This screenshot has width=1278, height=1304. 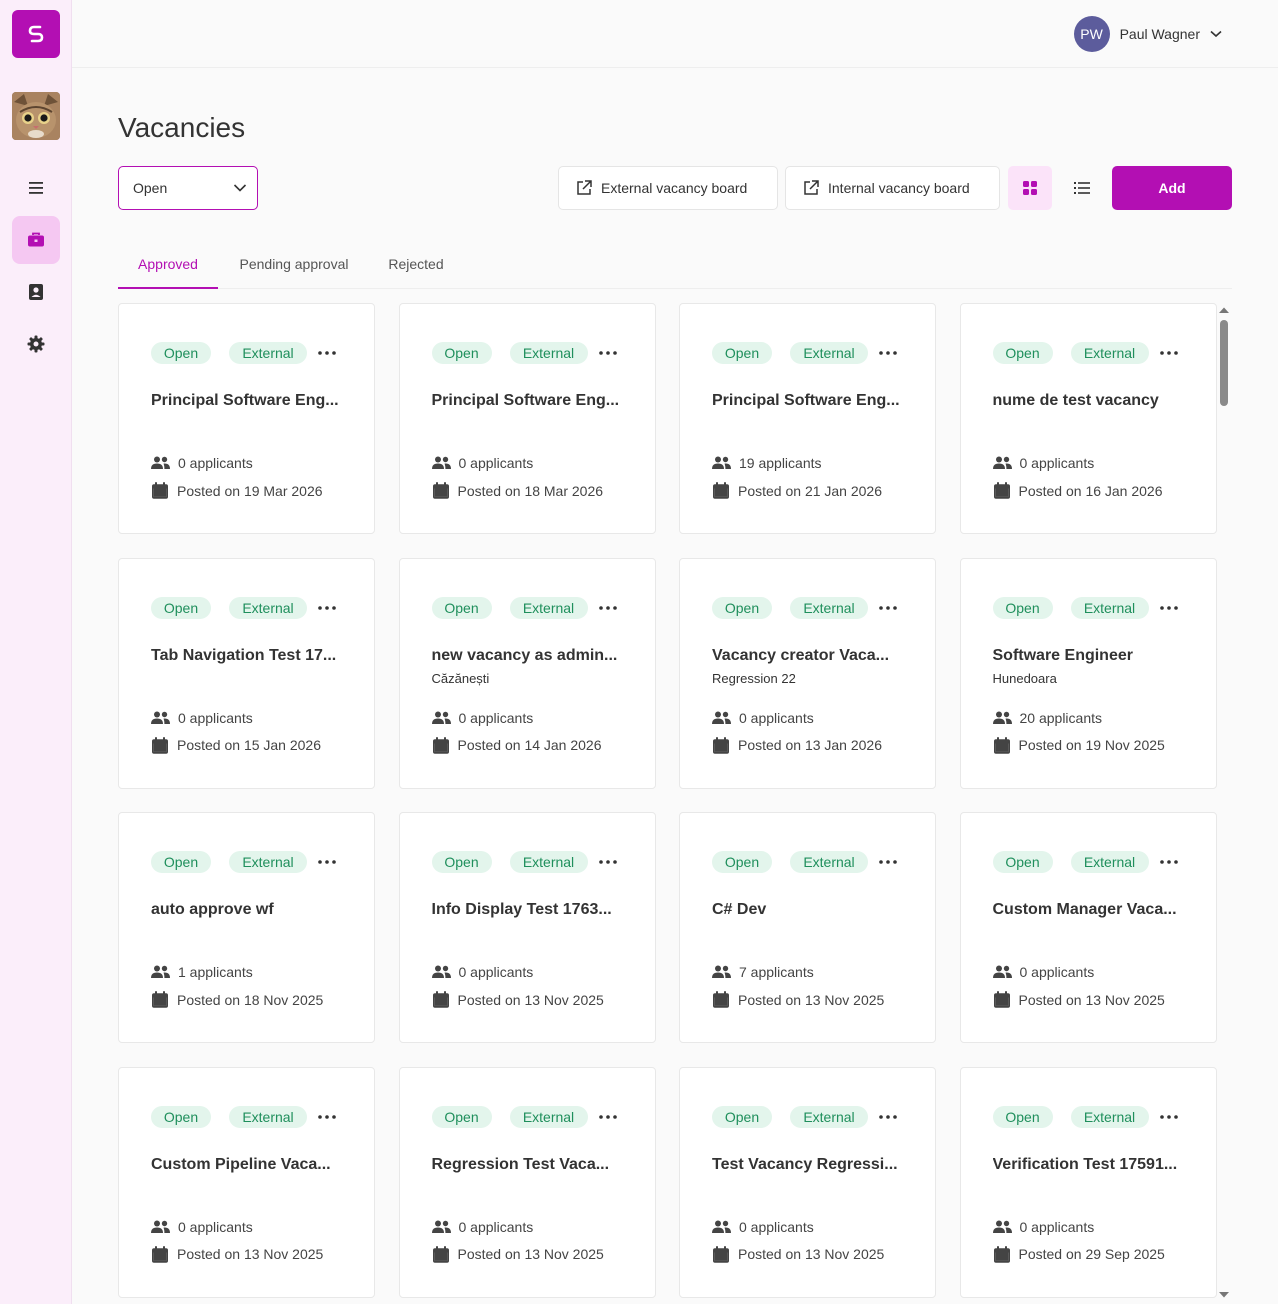 I want to click on menu-button, so click(x=36, y=188).